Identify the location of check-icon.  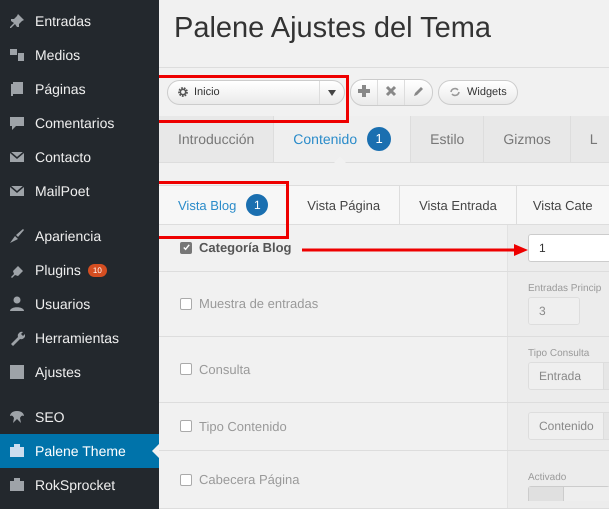
(186, 247).